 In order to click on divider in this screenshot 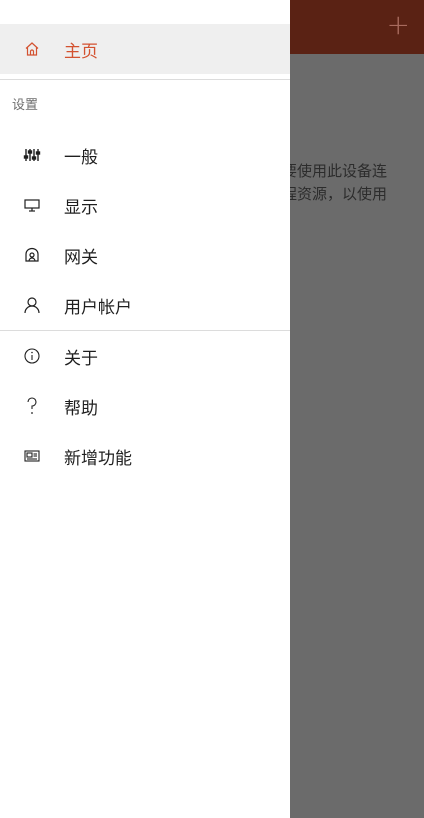, I will do `click(145, 79)`.